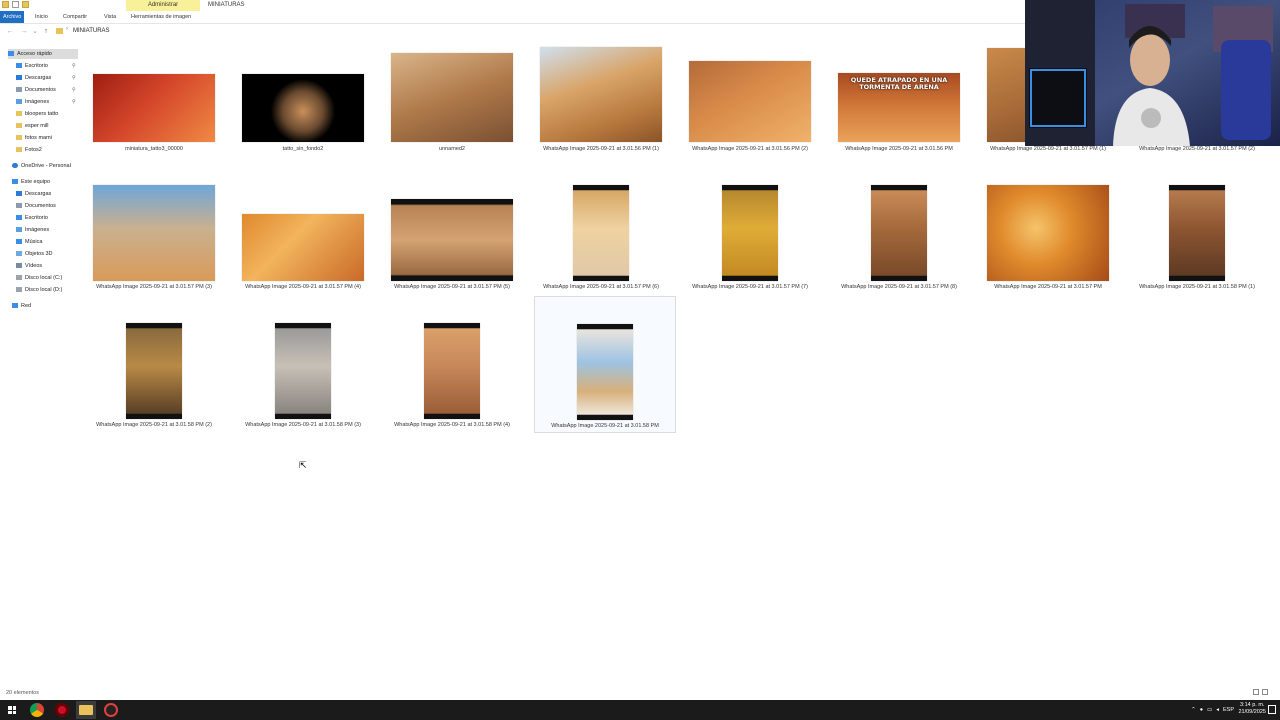 This screenshot has width=1280, height=720. I want to click on clock-time: 3:14 p. m., so click(1252, 705).